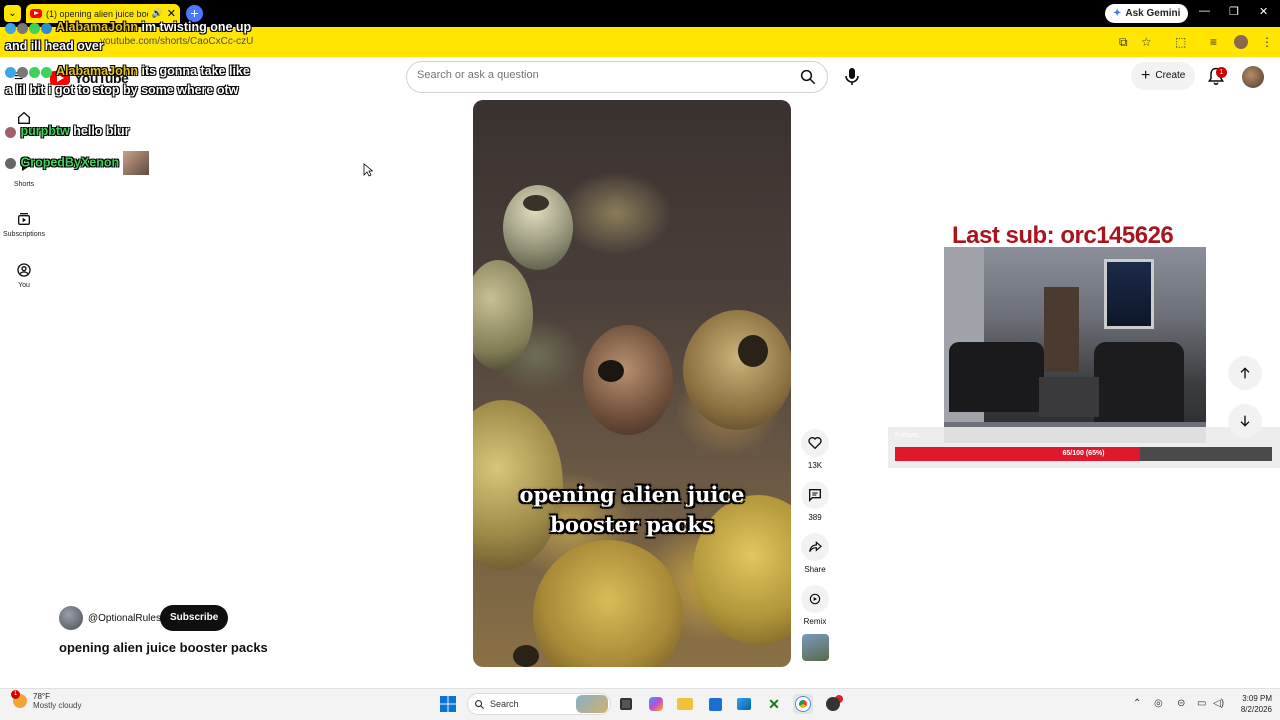 Image resolution: width=1280 pixels, height=720 pixels. I want to click on windows-taskbar, so click(640, 704).